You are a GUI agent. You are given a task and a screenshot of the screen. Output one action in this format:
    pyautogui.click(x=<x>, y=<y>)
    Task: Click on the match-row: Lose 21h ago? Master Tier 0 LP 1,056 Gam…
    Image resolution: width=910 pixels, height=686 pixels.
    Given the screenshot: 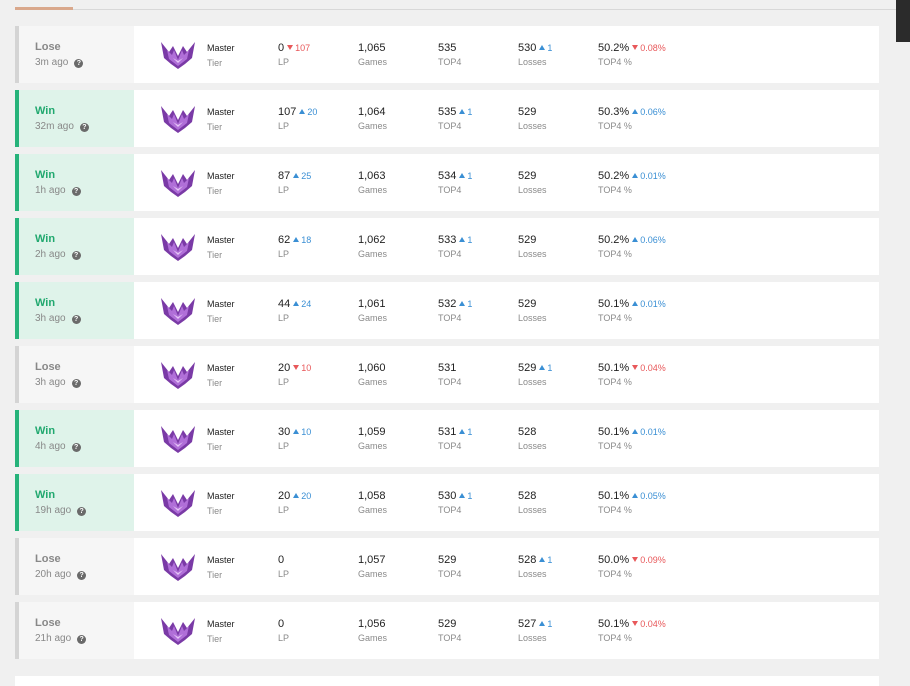 What is the action you would take?
    pyautogui.click(x=447, y=630)
    